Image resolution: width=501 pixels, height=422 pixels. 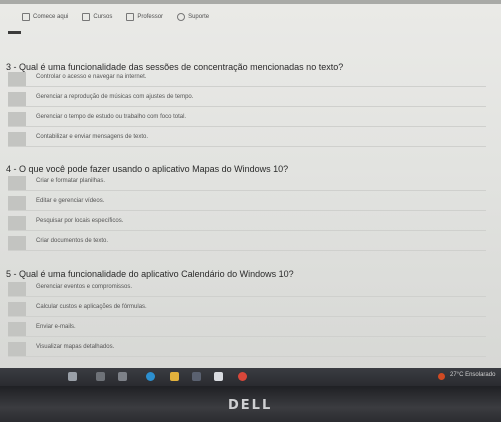 What do you see at coordinates (441, 376) in the screenshot?
I see `weather-sun-icon` at bounding box center [441, 376].